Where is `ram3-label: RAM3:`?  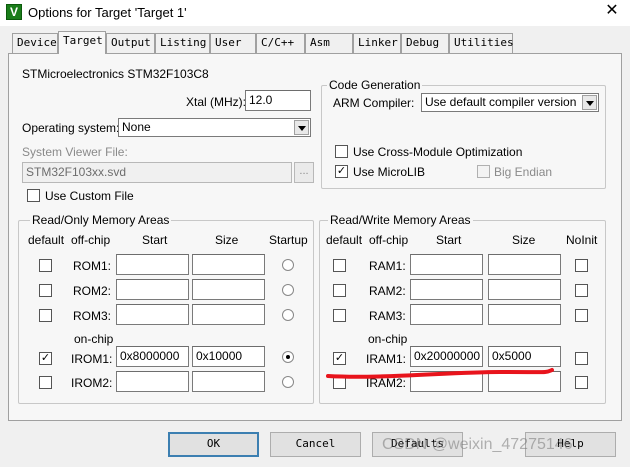 ram3-label: RAM3: is located at coordinates (387, 316).